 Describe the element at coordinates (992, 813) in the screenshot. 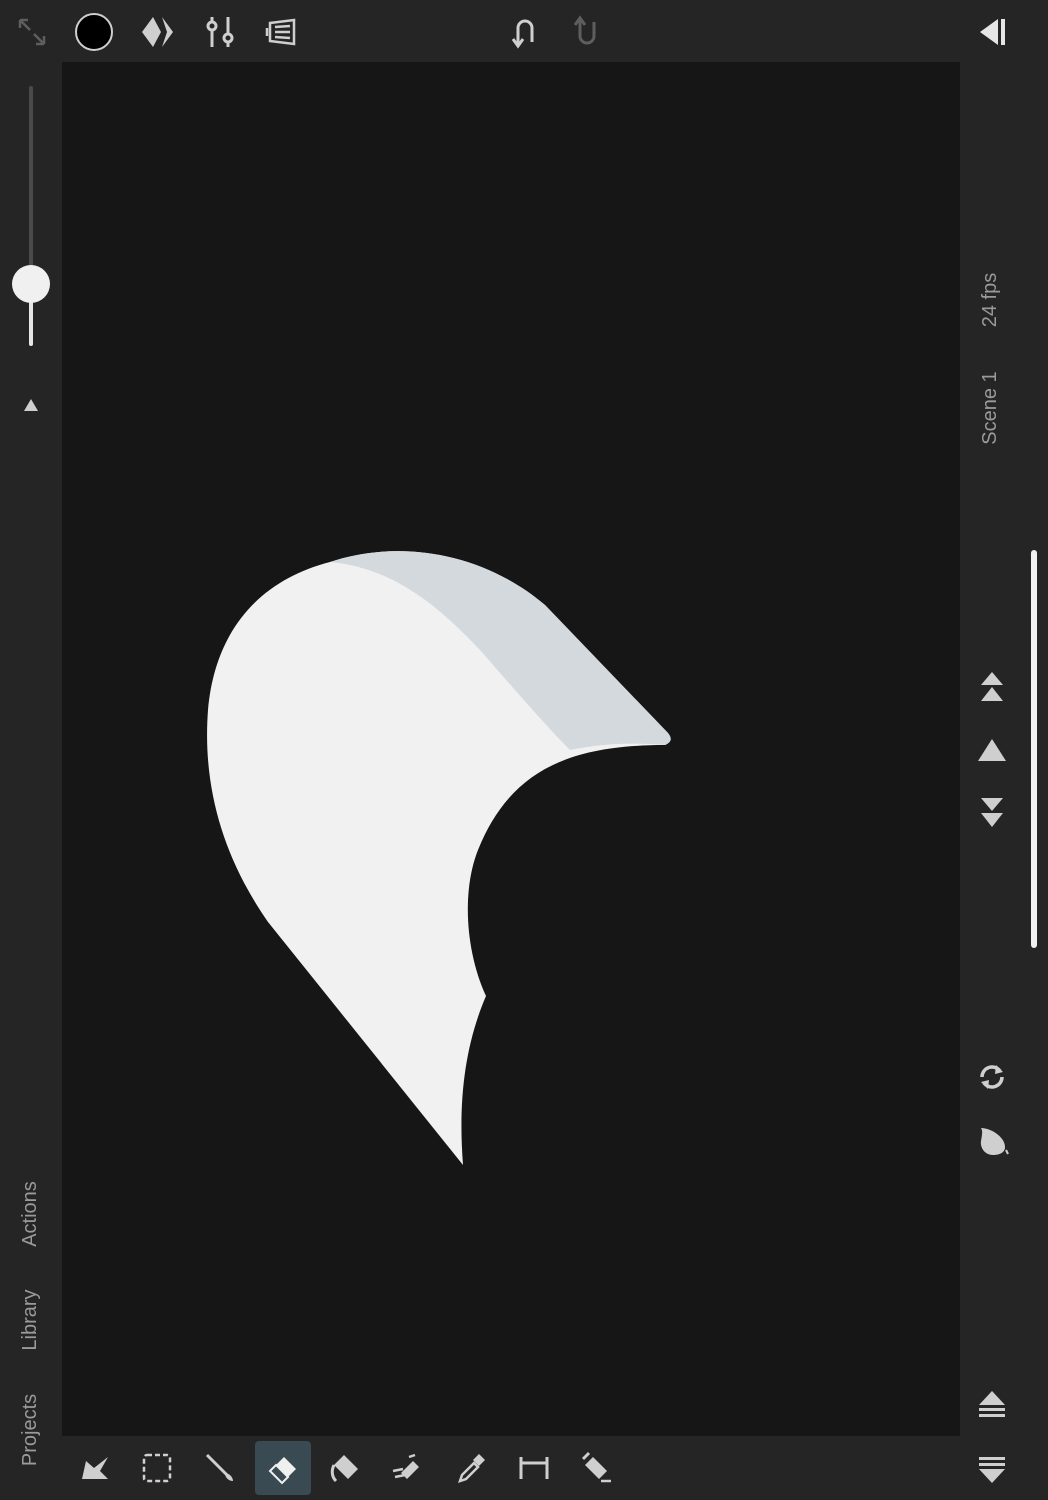

I see `next-frame-icon` at that location.